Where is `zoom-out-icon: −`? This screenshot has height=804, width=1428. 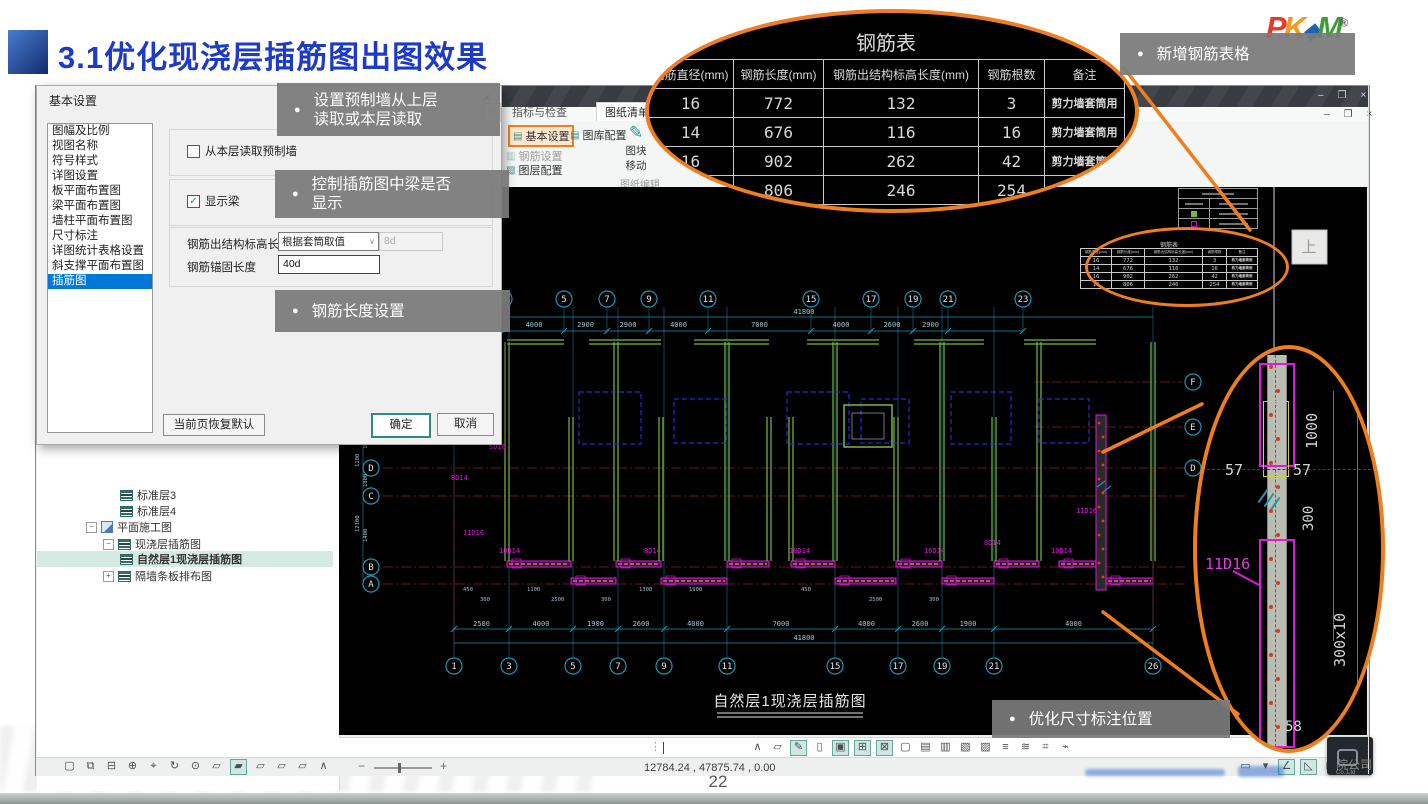 zoom-out-icon: − is located at coordinates (361, 766).